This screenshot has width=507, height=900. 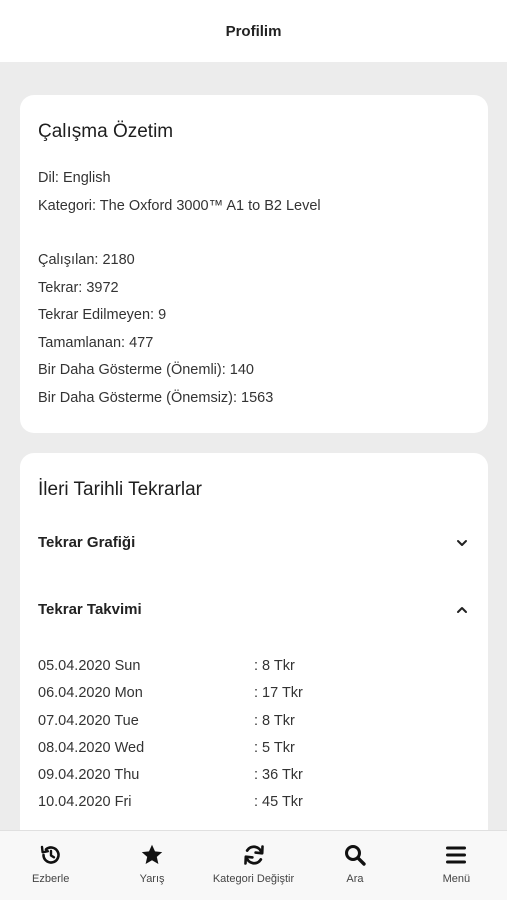 I want to click on repeat-count: Tekrar: 3972, so click(x=78, y=287).